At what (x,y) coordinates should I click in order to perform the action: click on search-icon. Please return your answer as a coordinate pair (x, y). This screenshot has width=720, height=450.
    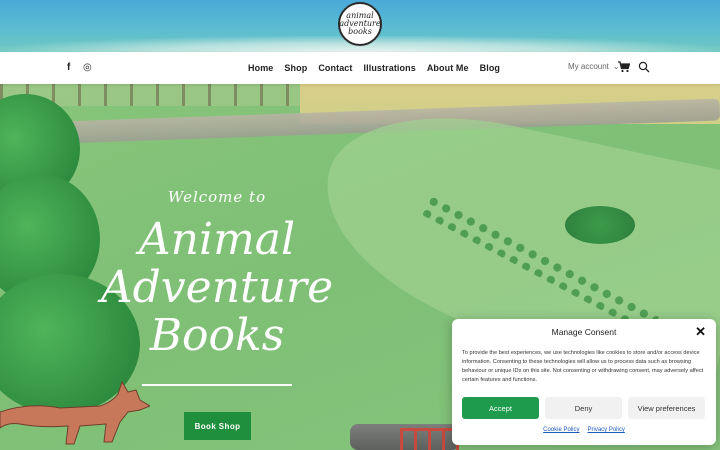
    Looking at the image, I should click on (644, 67).